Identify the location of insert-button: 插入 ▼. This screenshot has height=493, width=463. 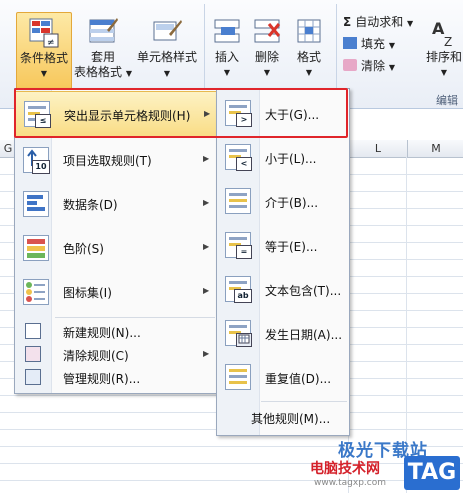
(227, 50).